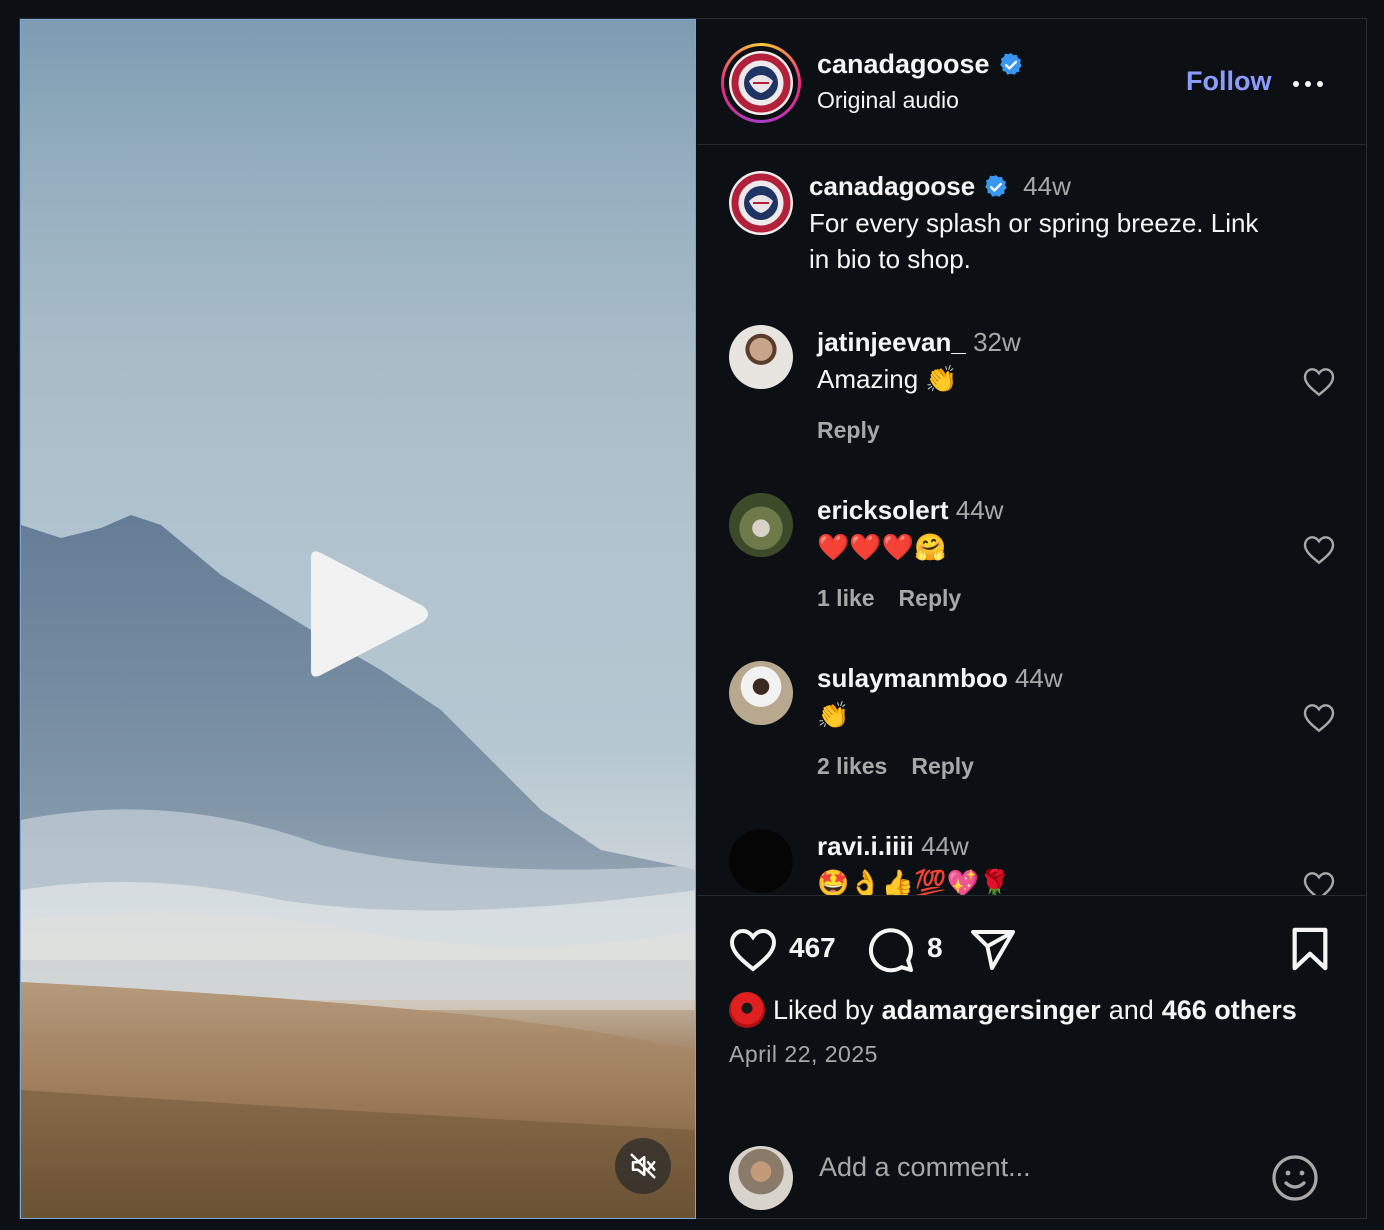 This screenshot has height=1230, width=1384. What do you see at coordinates (935, 948) in the screenshot?
I see `comments-count: 8` at bounding box center [935, 948].